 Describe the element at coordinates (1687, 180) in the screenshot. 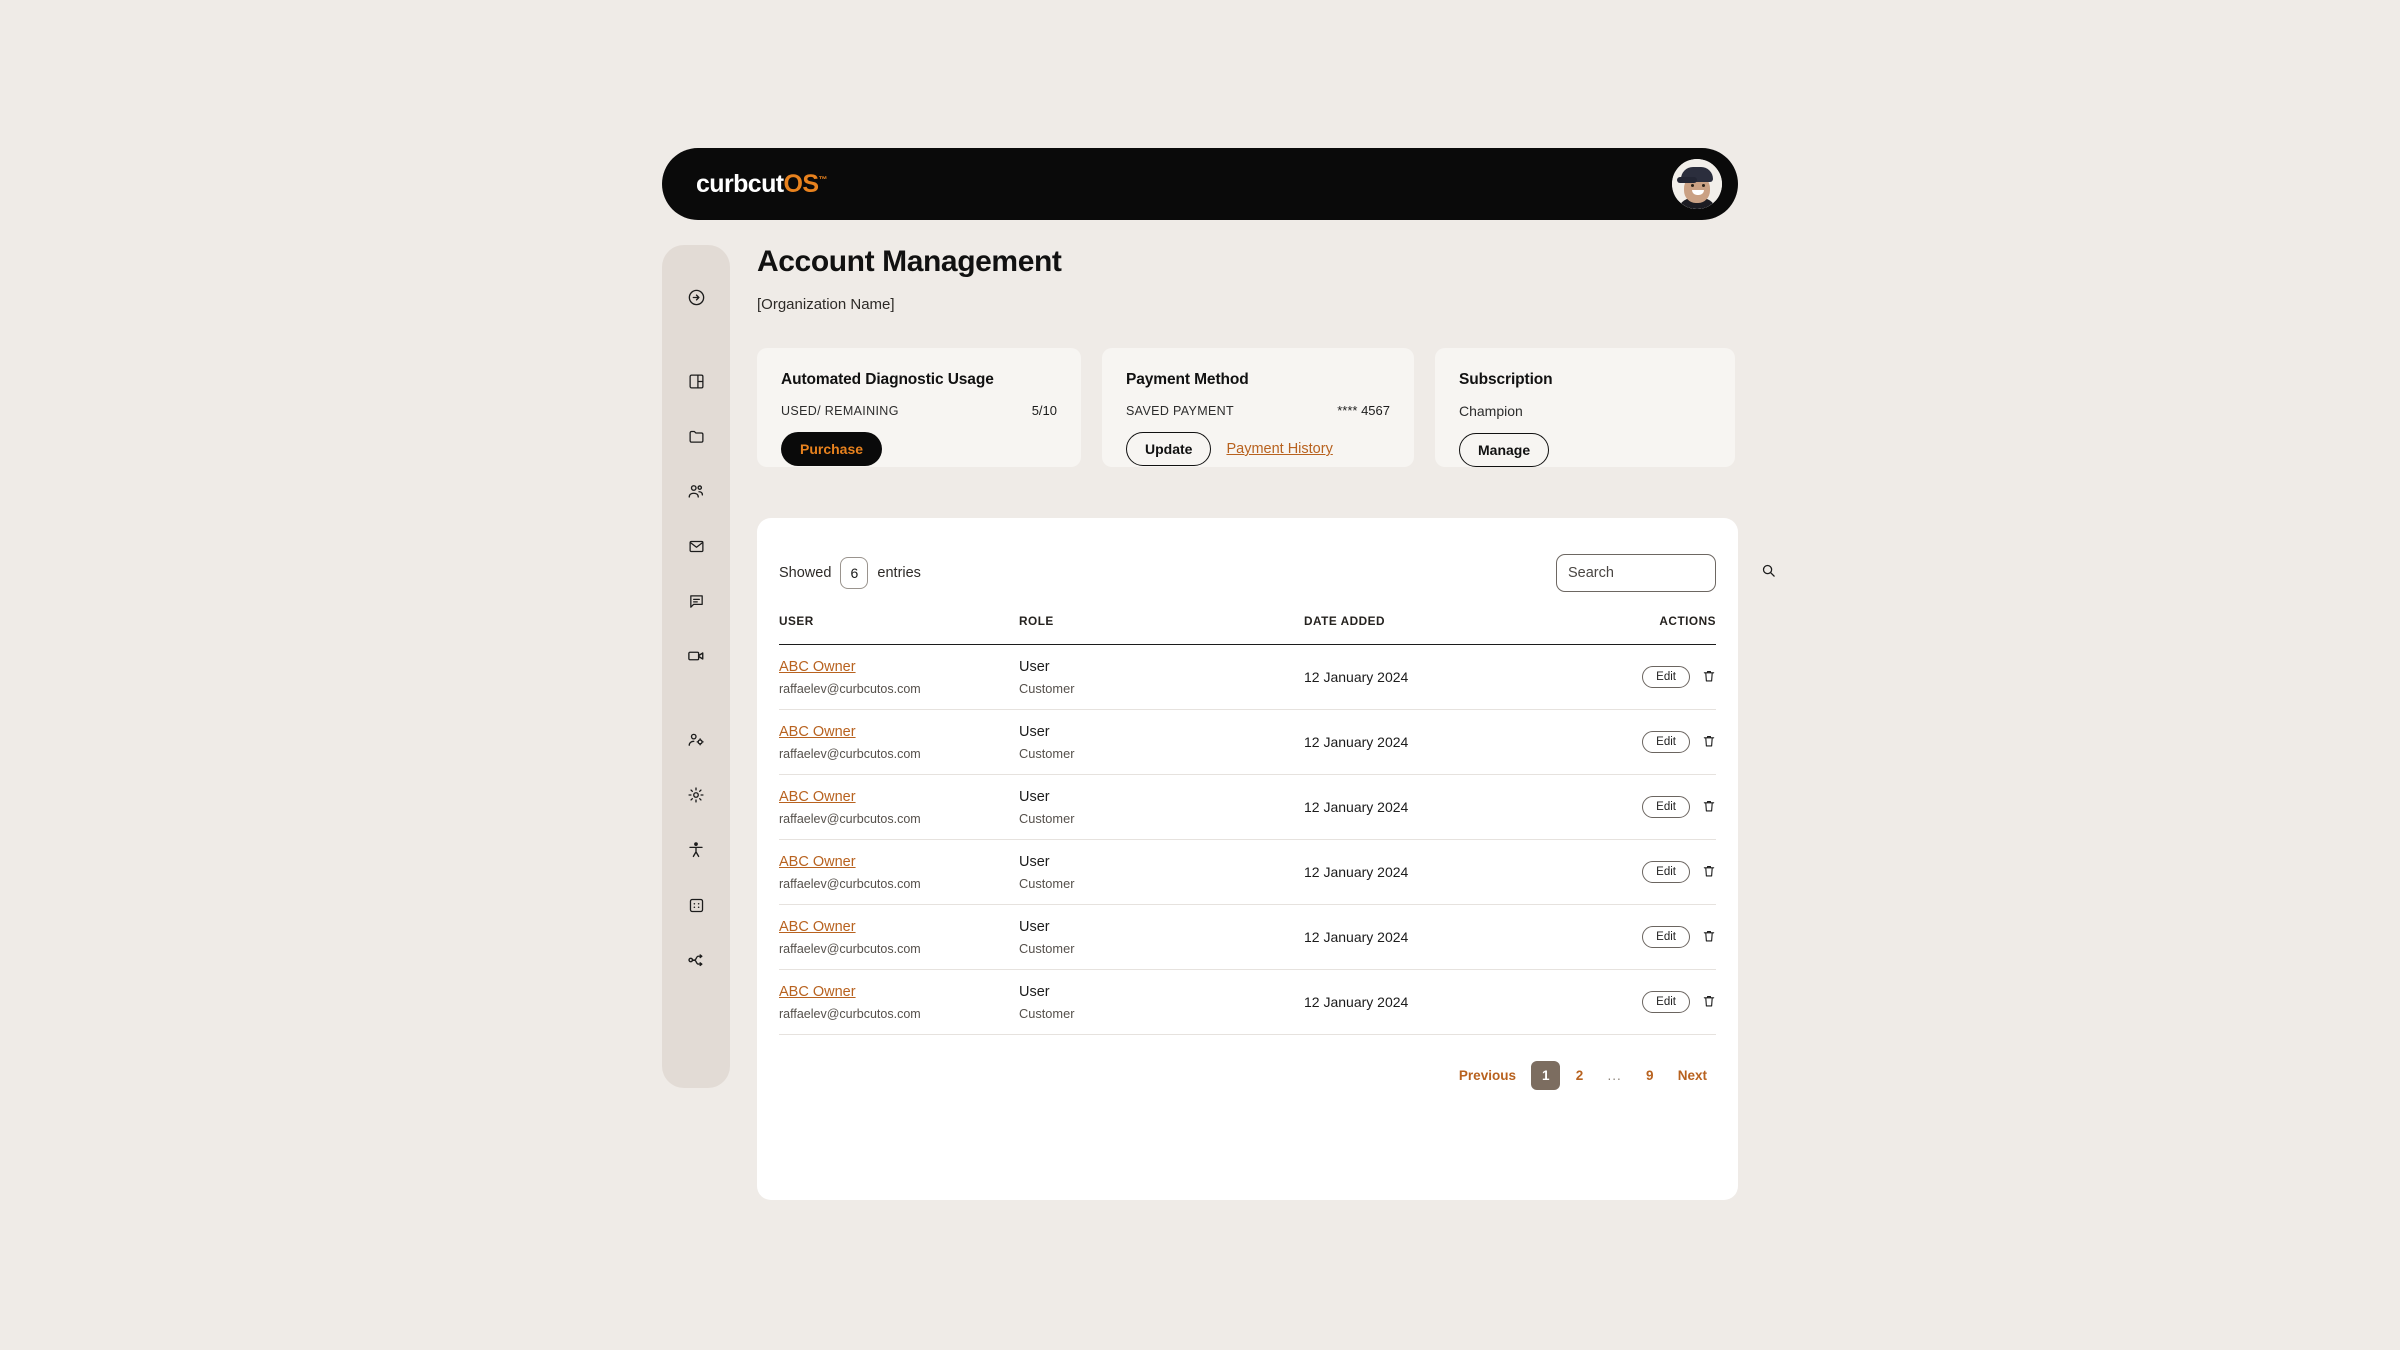

I see `avatar-cap-brim` at that location.